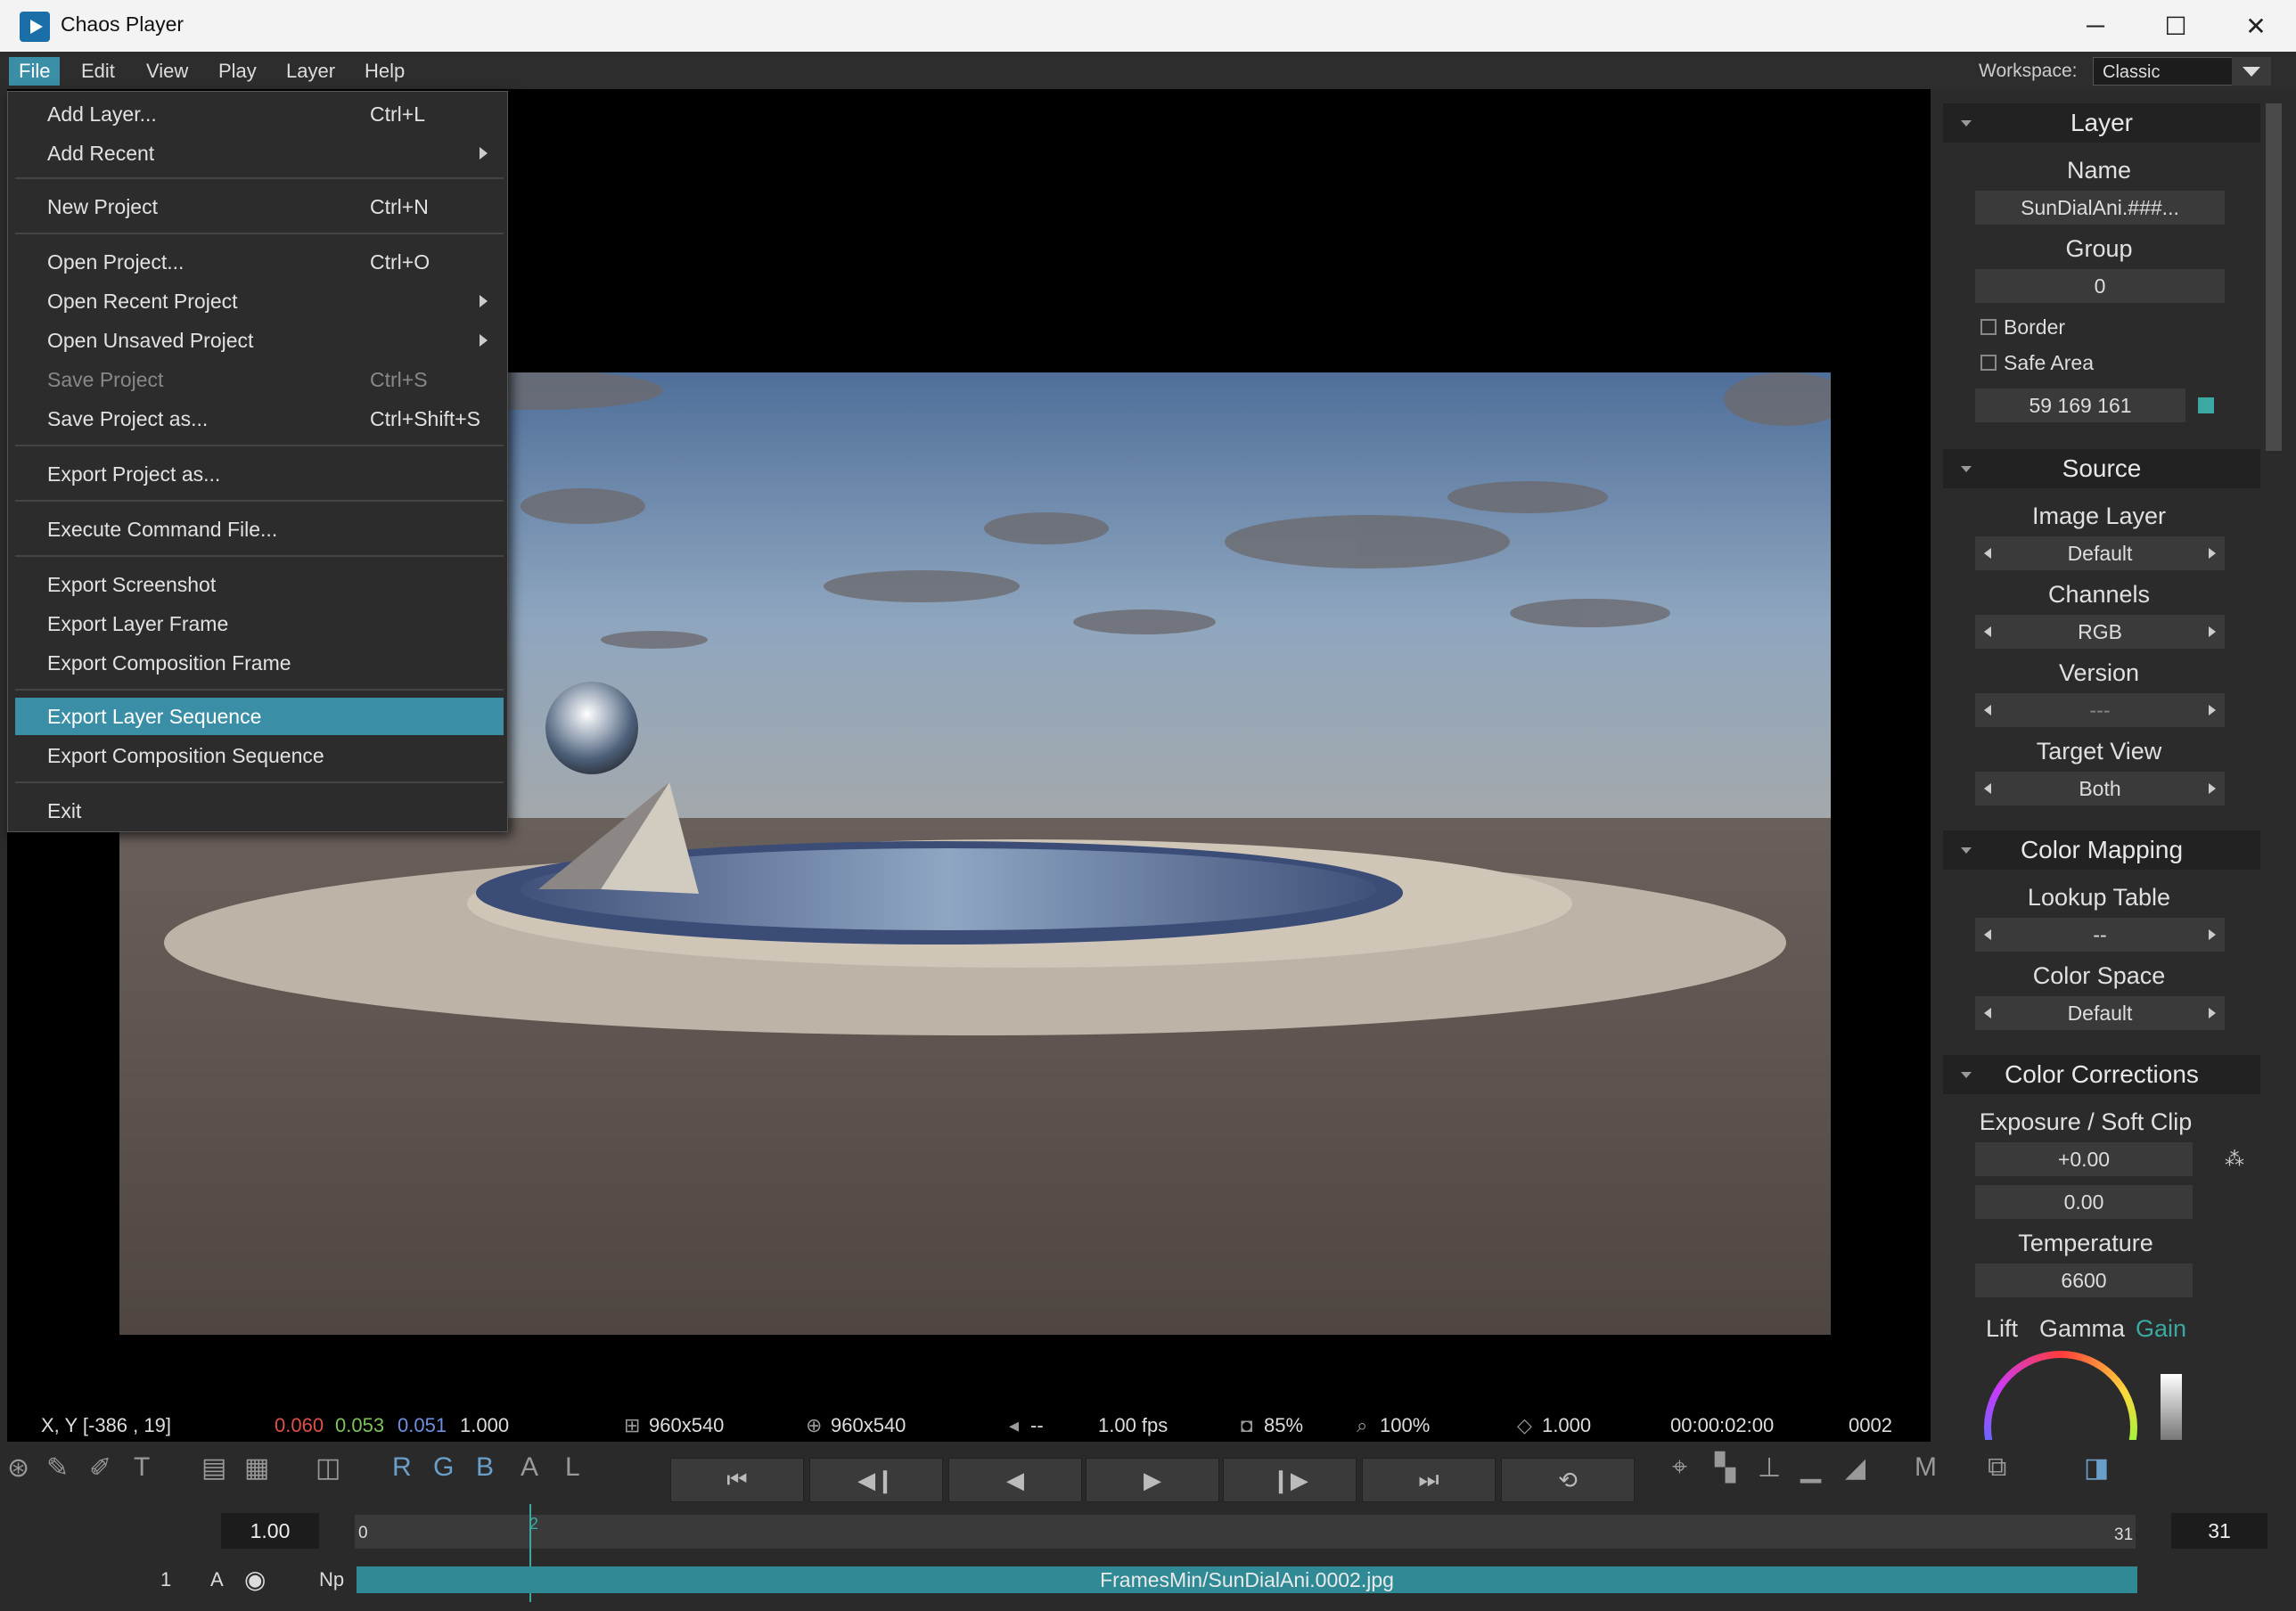 This screenshot has height=1611, width=2296. I want to click on panel-toggle-icon: ◨, so click(2096, 1468).